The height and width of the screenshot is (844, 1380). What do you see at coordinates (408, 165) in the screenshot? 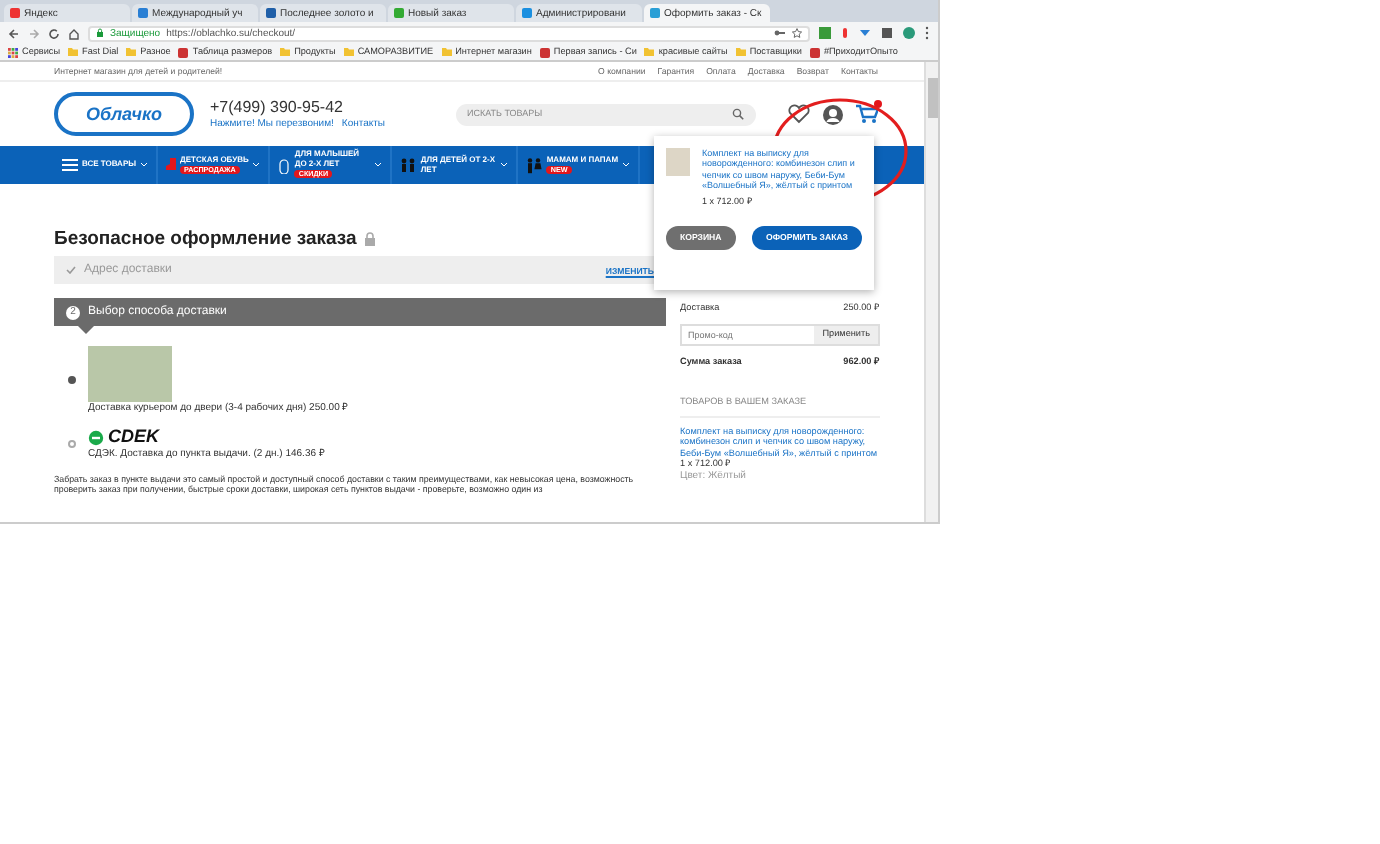
I see `children-icon` at bounding box center [408, 165].